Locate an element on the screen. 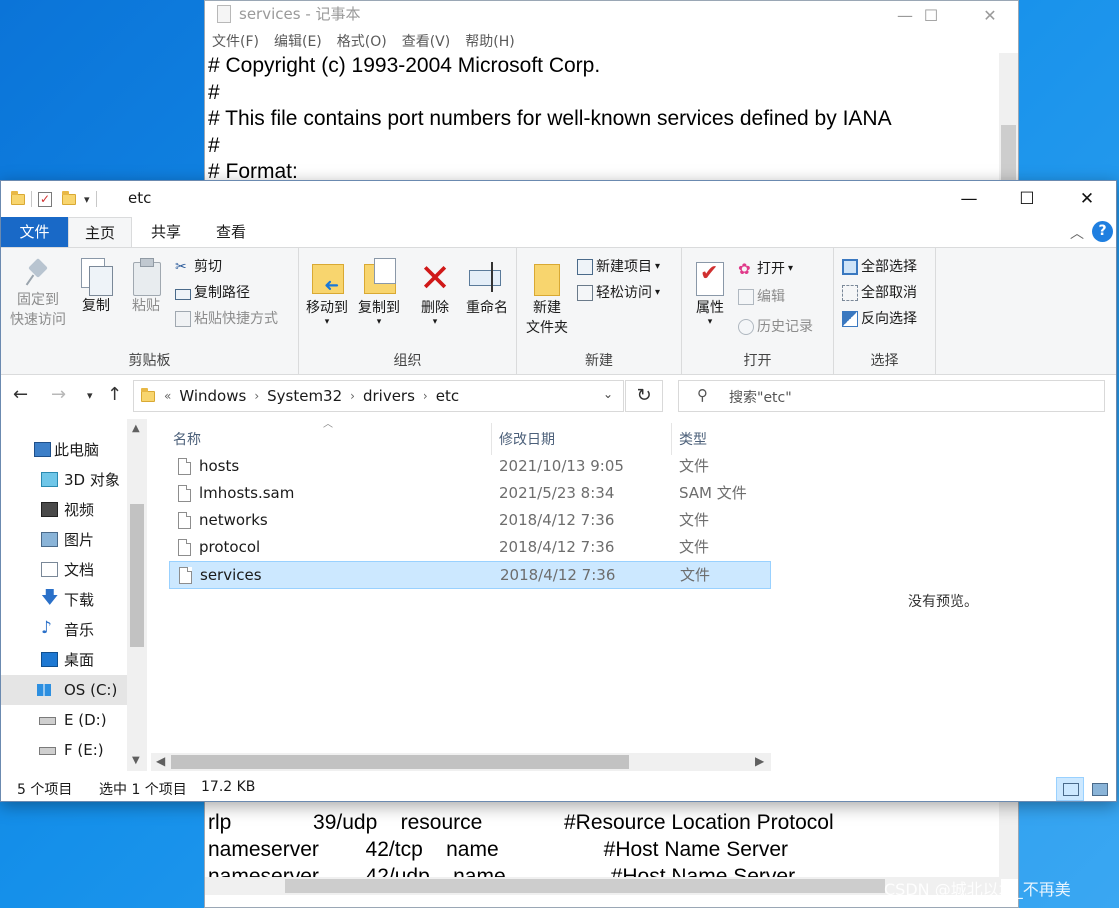 This screenshot has height=908, width=1119. open-button: ✿ 打开 ▾ is located at coordinates (765, 269).